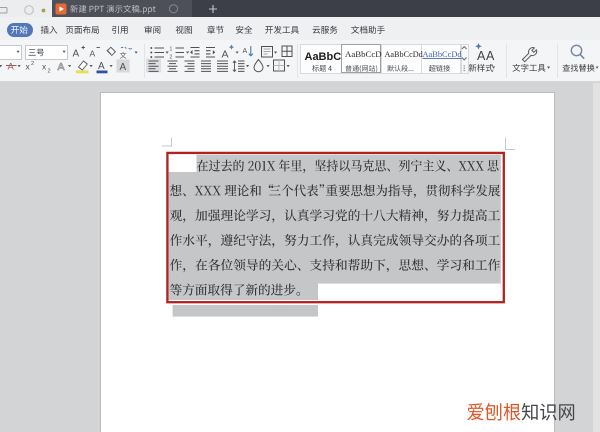 This screenshot has height=432, width=600. Describe the element at coordinates (363, 54) in the screenshot. I see `svg-text: AaBbCcD` at that location.